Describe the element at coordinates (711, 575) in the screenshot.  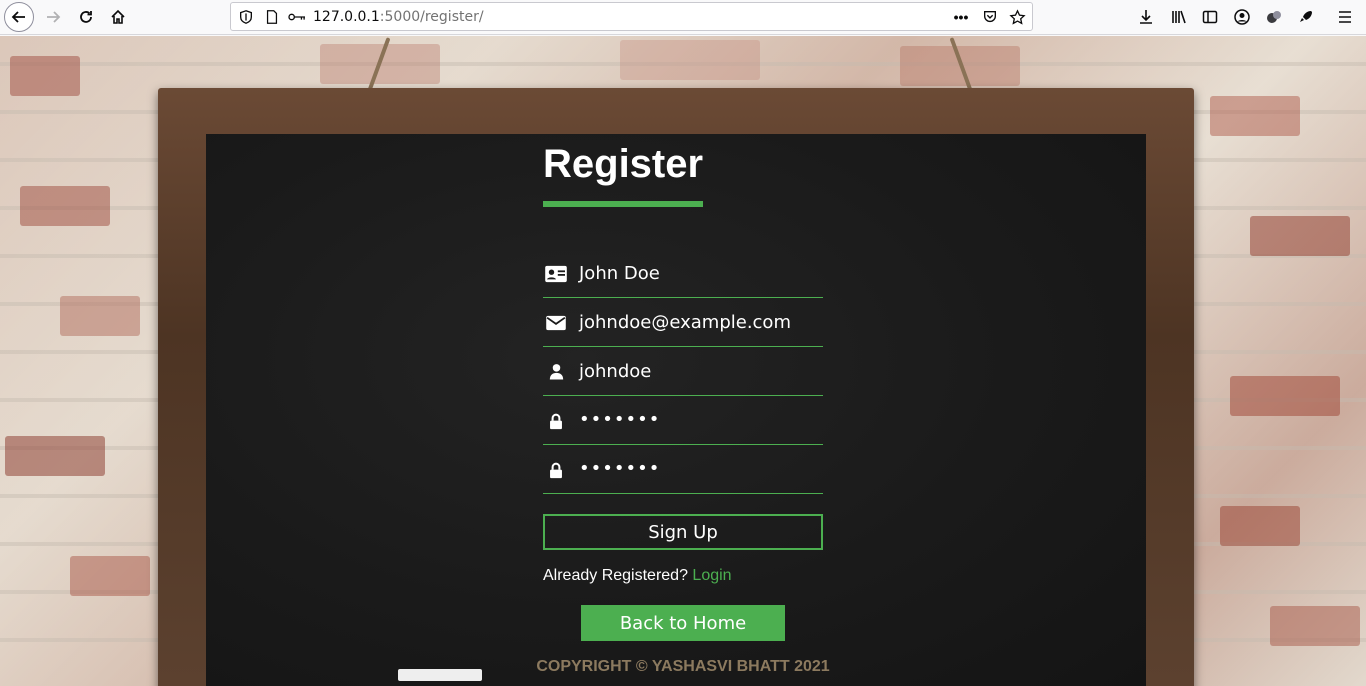
I see `login-link: Login` at that location.